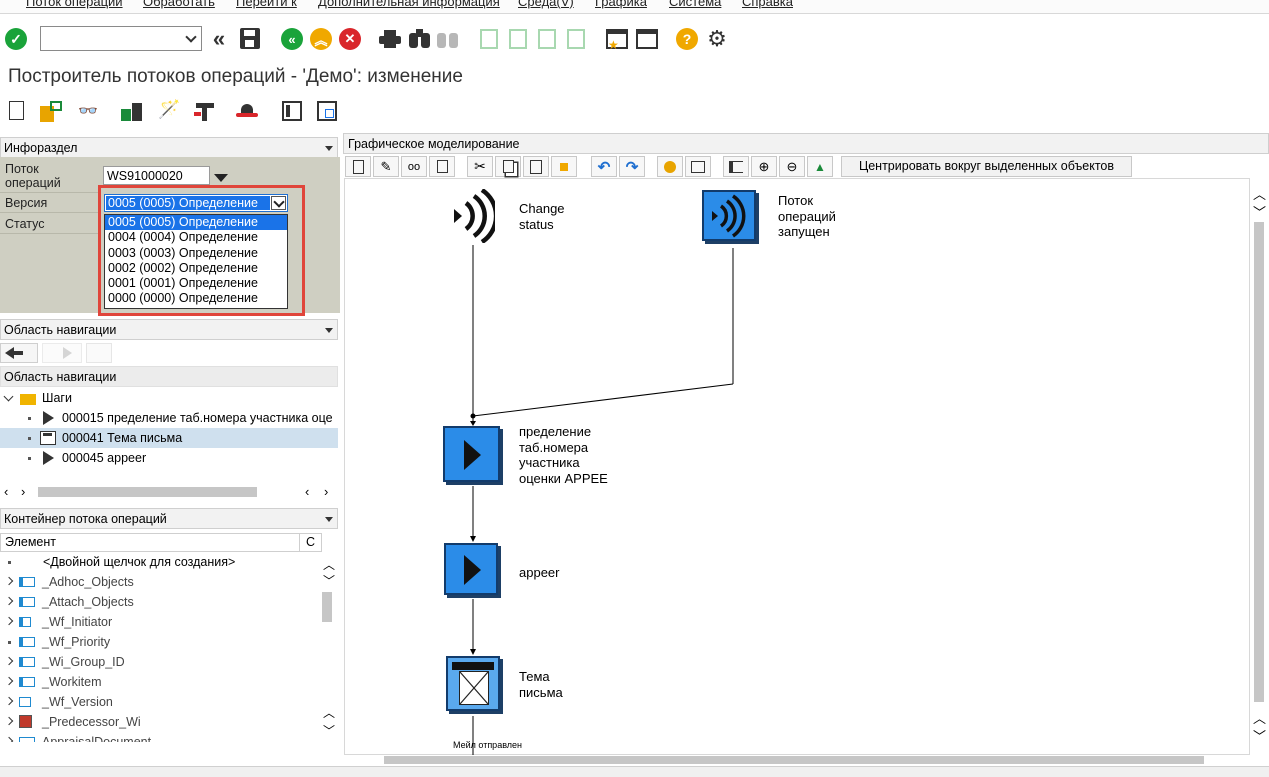 The width and height of the screenshot is (1269, 777). Describe the element at coordinates (764, 166) in the screenshot. I see `zoom-in-button: ⊕` at that location.